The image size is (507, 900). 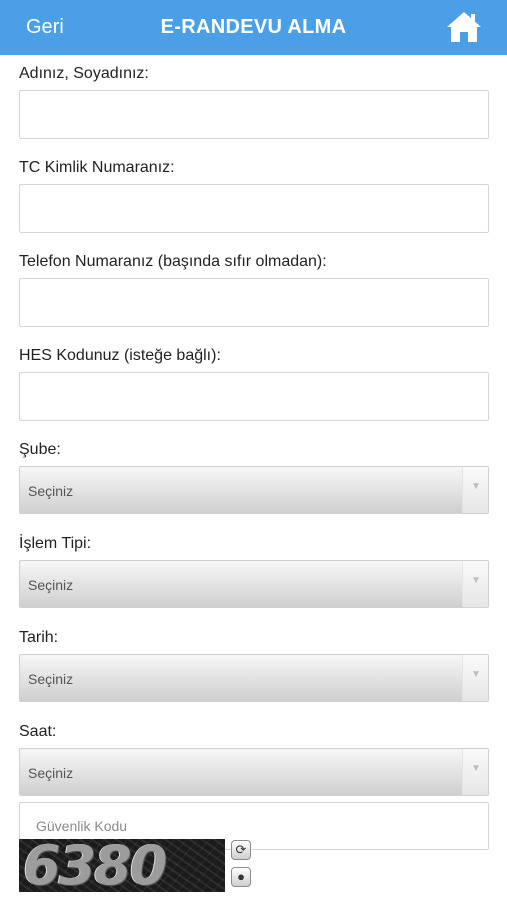 What do you see at coordinates (254, 396) in the screenshot?
I see `hes-input` at bounding box center [254, 396].